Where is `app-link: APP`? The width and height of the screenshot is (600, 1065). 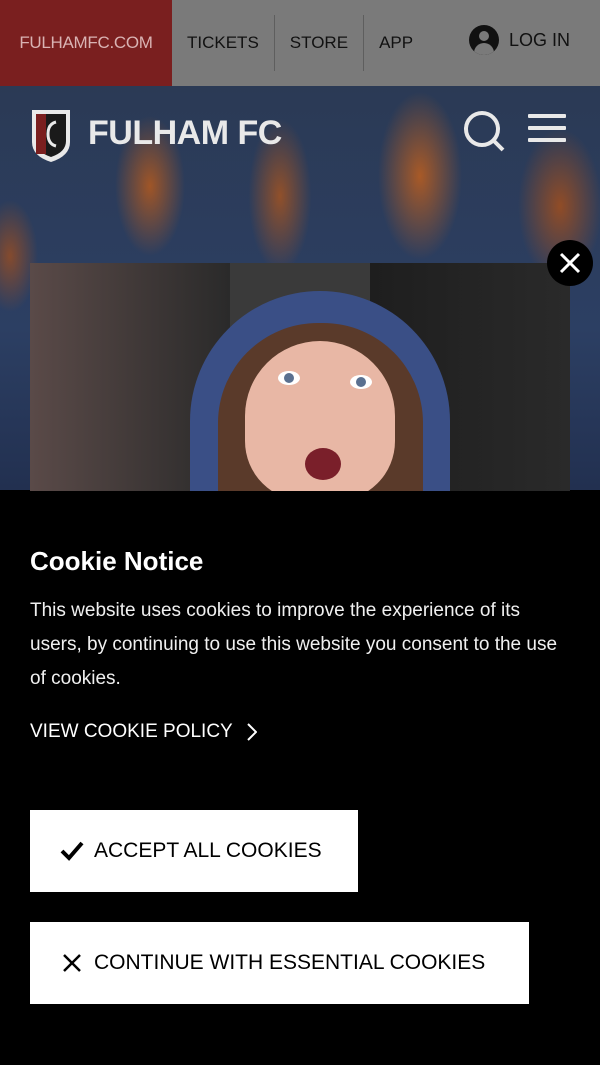
app-link: APP is located at coordinates (396, 43).